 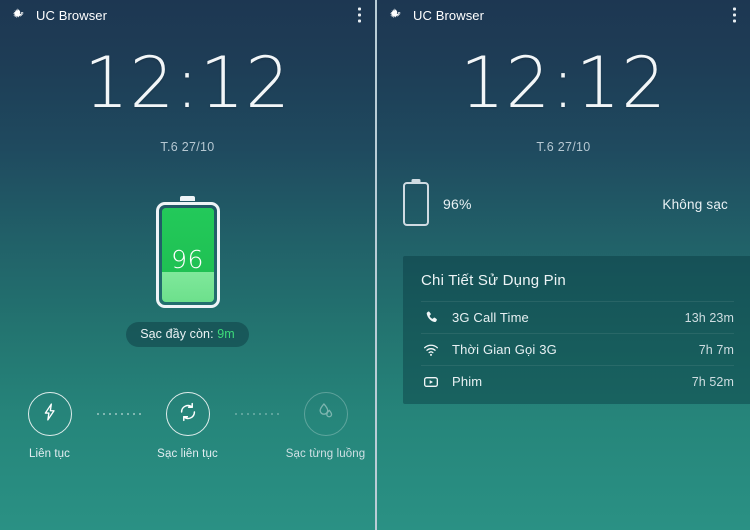 What do you see at coordinates (416, 204) in the screenshot?
I see `battery-indicator-small` at bounding box center [416, 204].